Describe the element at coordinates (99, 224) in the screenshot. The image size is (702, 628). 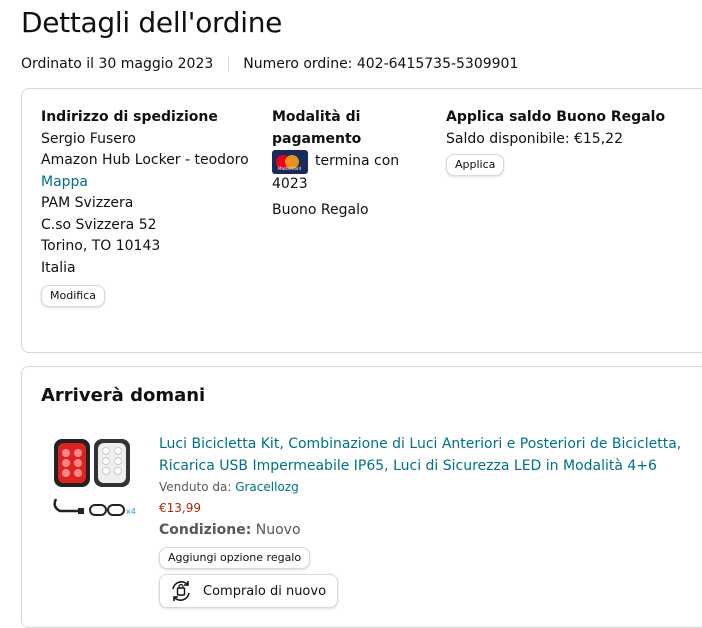
I see `shipping-line3: C.so Svizzera 52` at that location.